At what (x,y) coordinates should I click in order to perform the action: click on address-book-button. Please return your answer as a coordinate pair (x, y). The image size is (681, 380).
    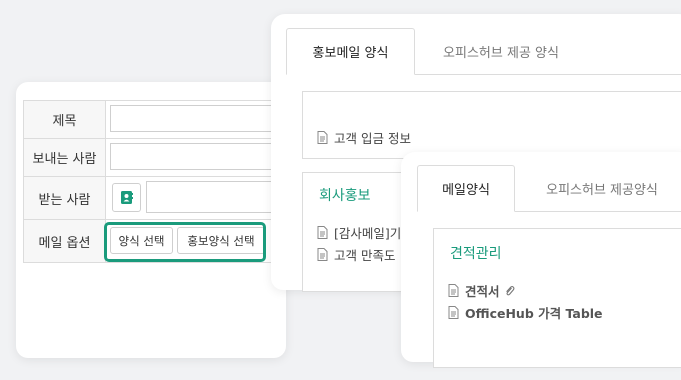
    Looking at the image, I should click on (126, 197).